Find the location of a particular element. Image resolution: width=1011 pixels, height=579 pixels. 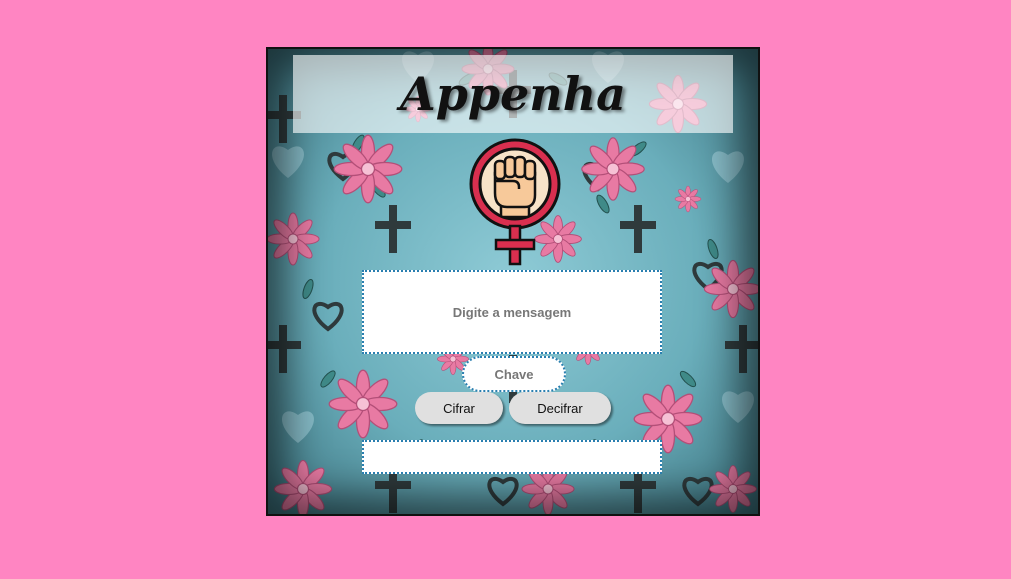

message-input: Digite a mensagem is located at coordinates (512, 312).